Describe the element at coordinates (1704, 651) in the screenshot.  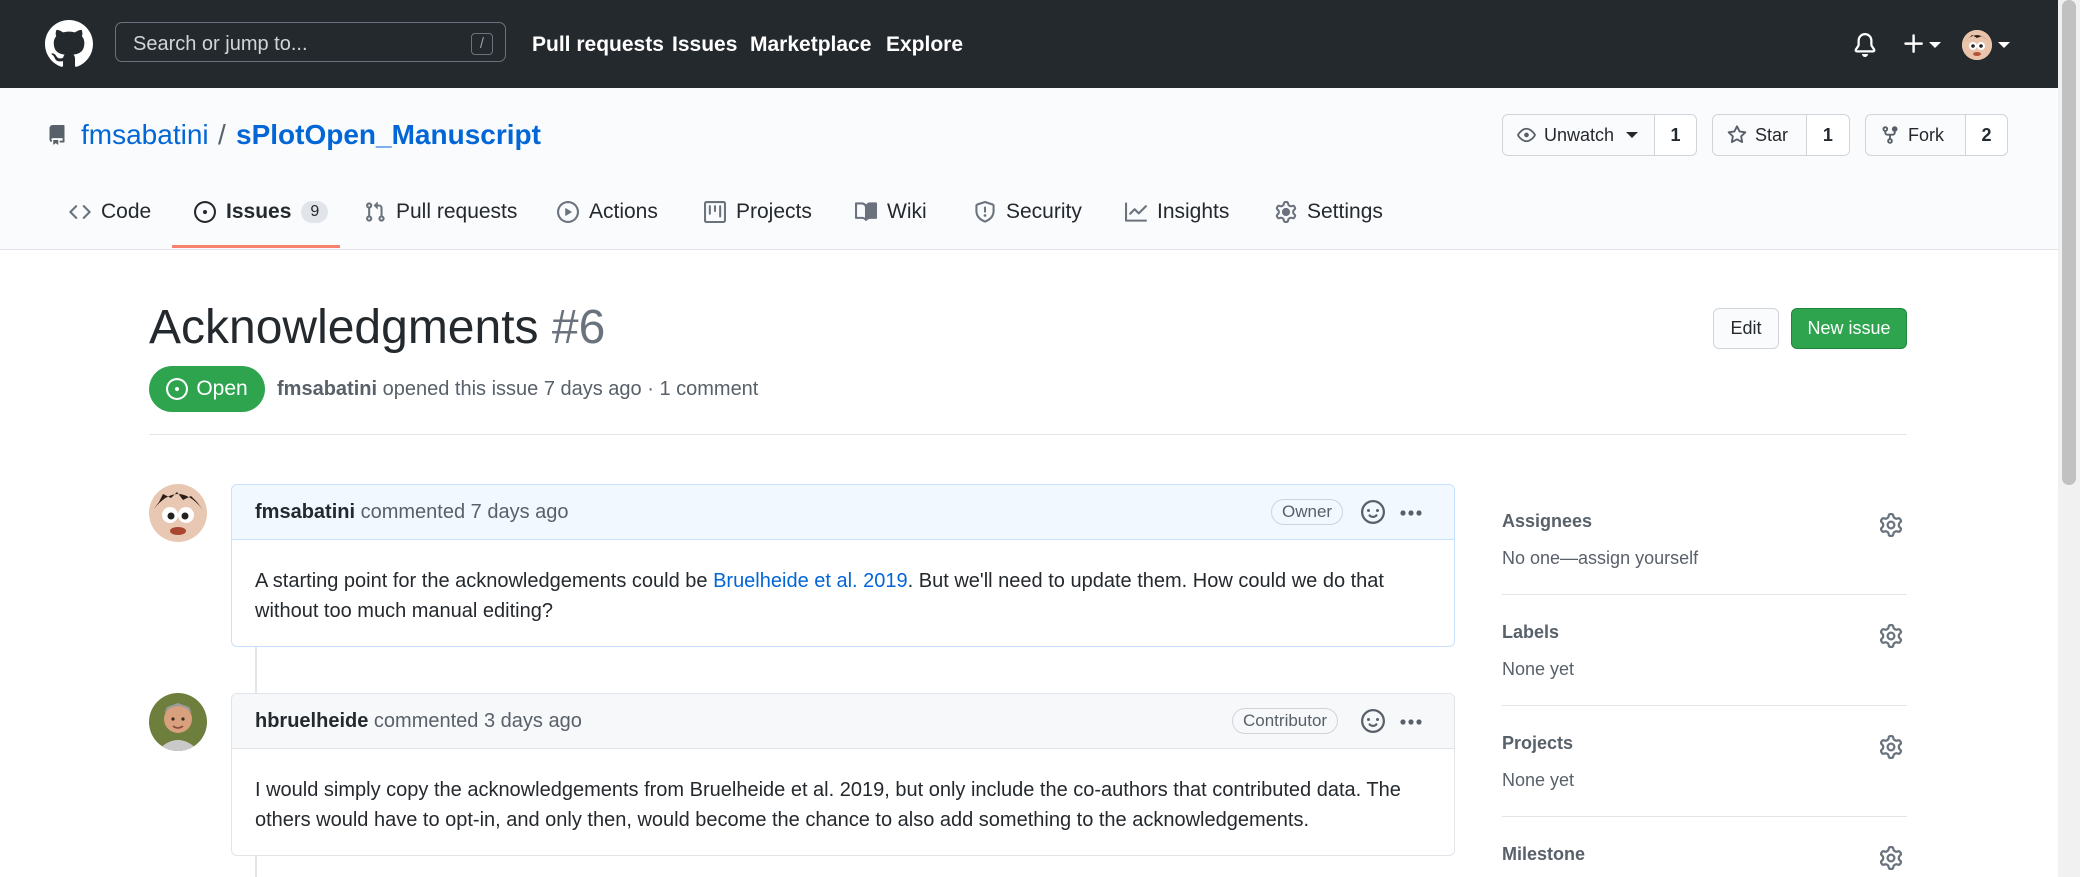
I see `sidebar-labels: Labels None yet` at that location.